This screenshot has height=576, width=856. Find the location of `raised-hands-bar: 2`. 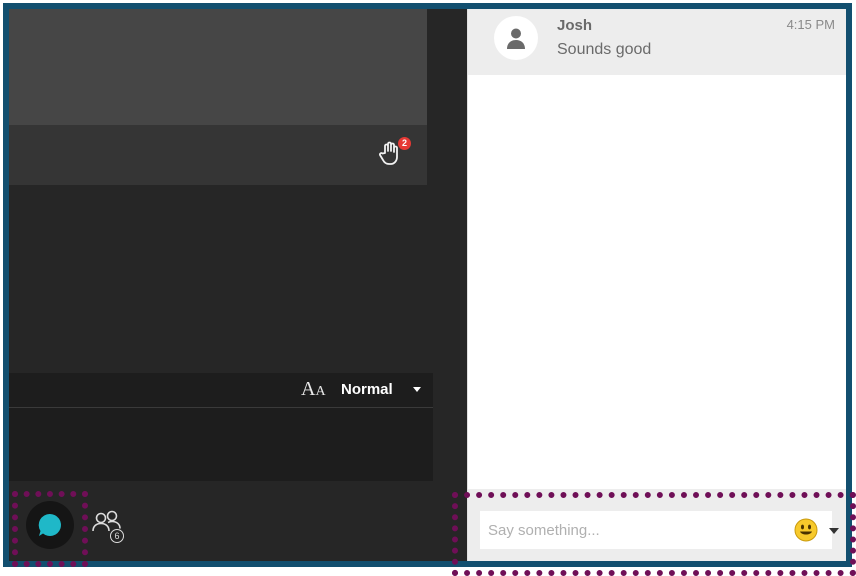

raised-hands-bar: 2 is located at coordinates (218, 155).